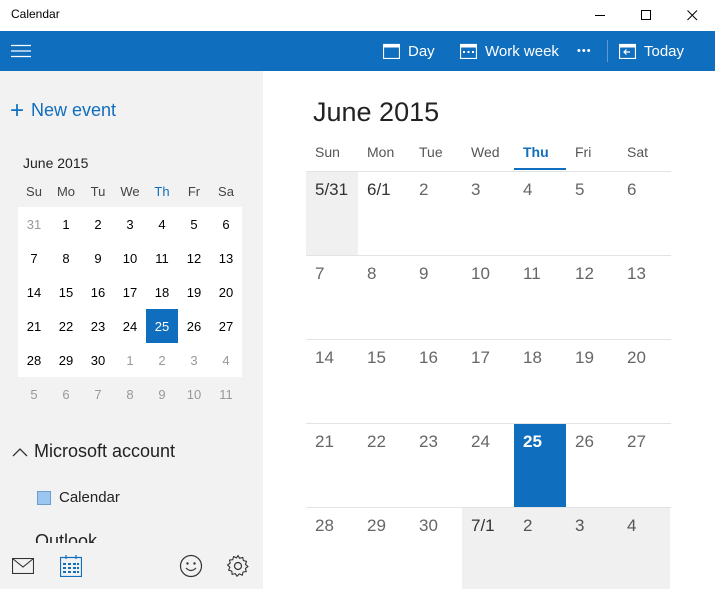 This screenshot has width=715, height=597. I want to click on new-event-button: + New event, so click(63, 110).